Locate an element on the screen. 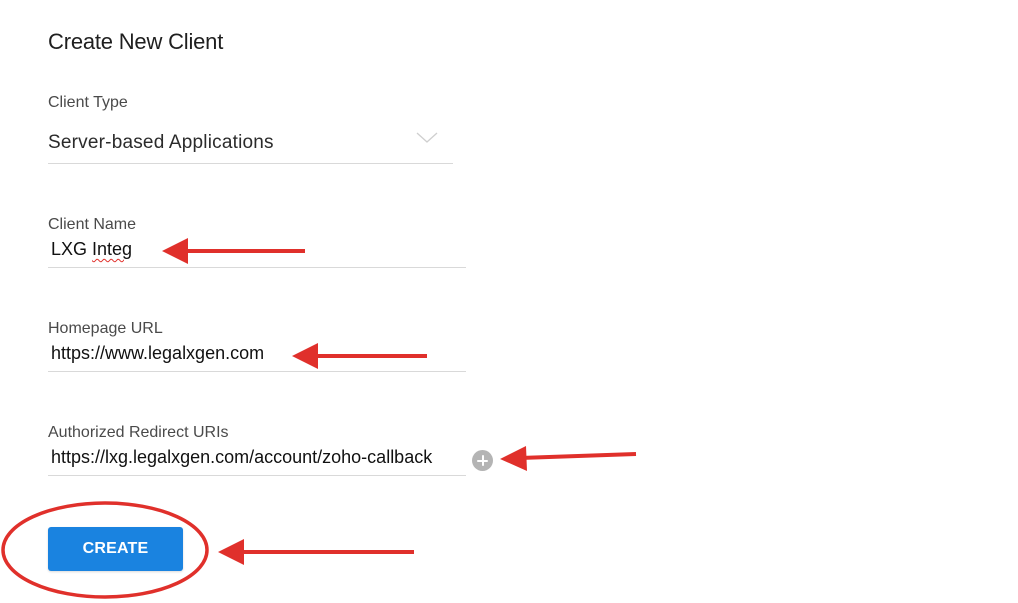  client-type-value: Server-based Applications is located at coordinates (161, 142).